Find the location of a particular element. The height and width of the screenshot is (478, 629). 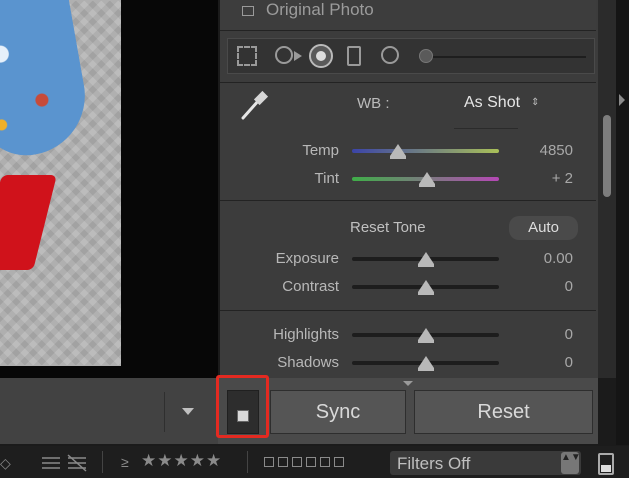

spot-removal-icon is located at coordinates (284, 55).